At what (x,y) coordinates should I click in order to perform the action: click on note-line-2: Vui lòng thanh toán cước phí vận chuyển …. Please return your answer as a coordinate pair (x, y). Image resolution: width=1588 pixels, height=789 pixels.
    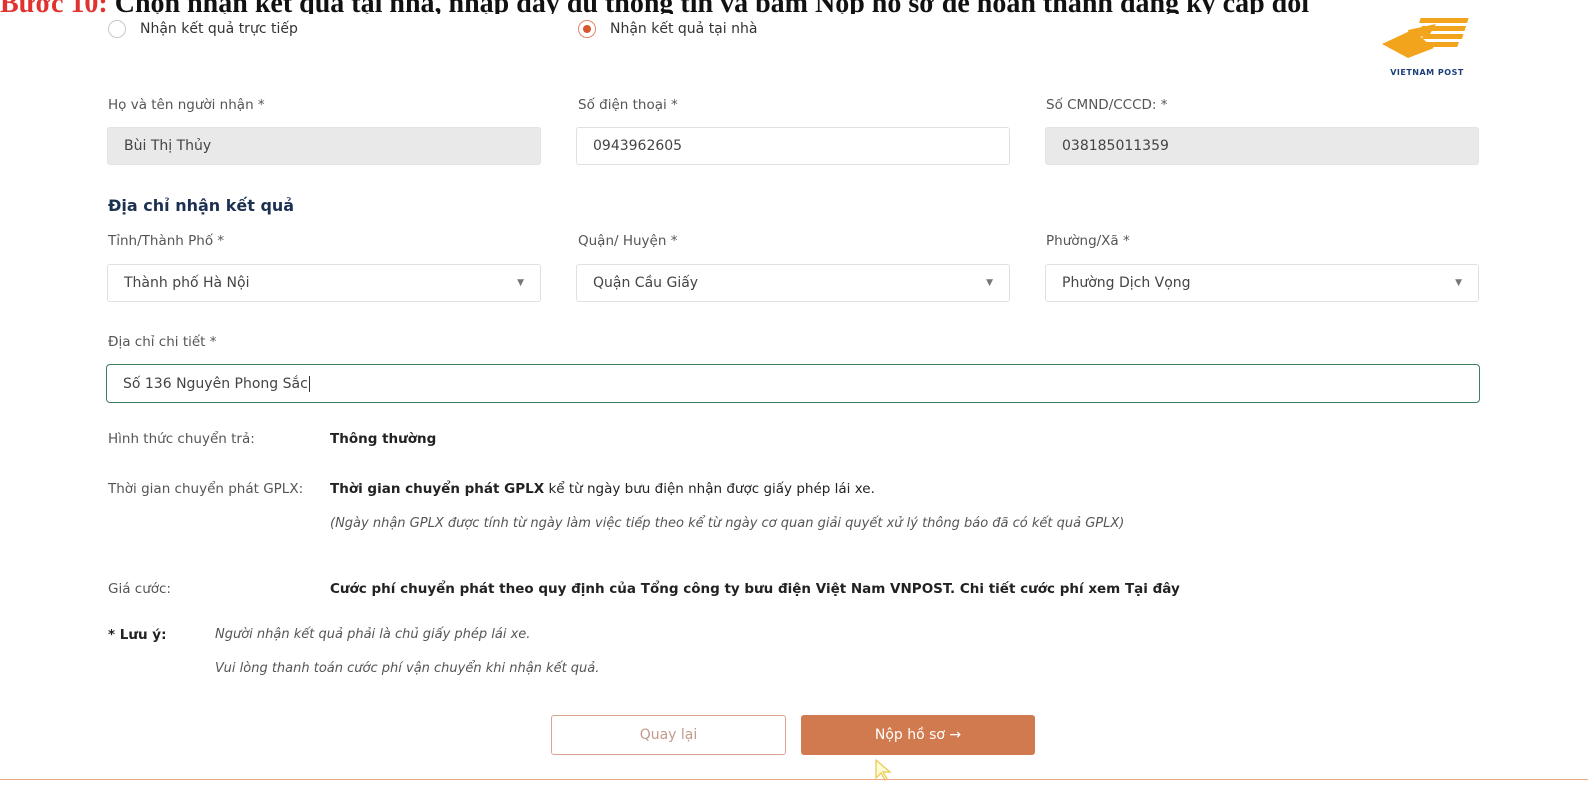
    Looking at the image, I should click on (407, 668).